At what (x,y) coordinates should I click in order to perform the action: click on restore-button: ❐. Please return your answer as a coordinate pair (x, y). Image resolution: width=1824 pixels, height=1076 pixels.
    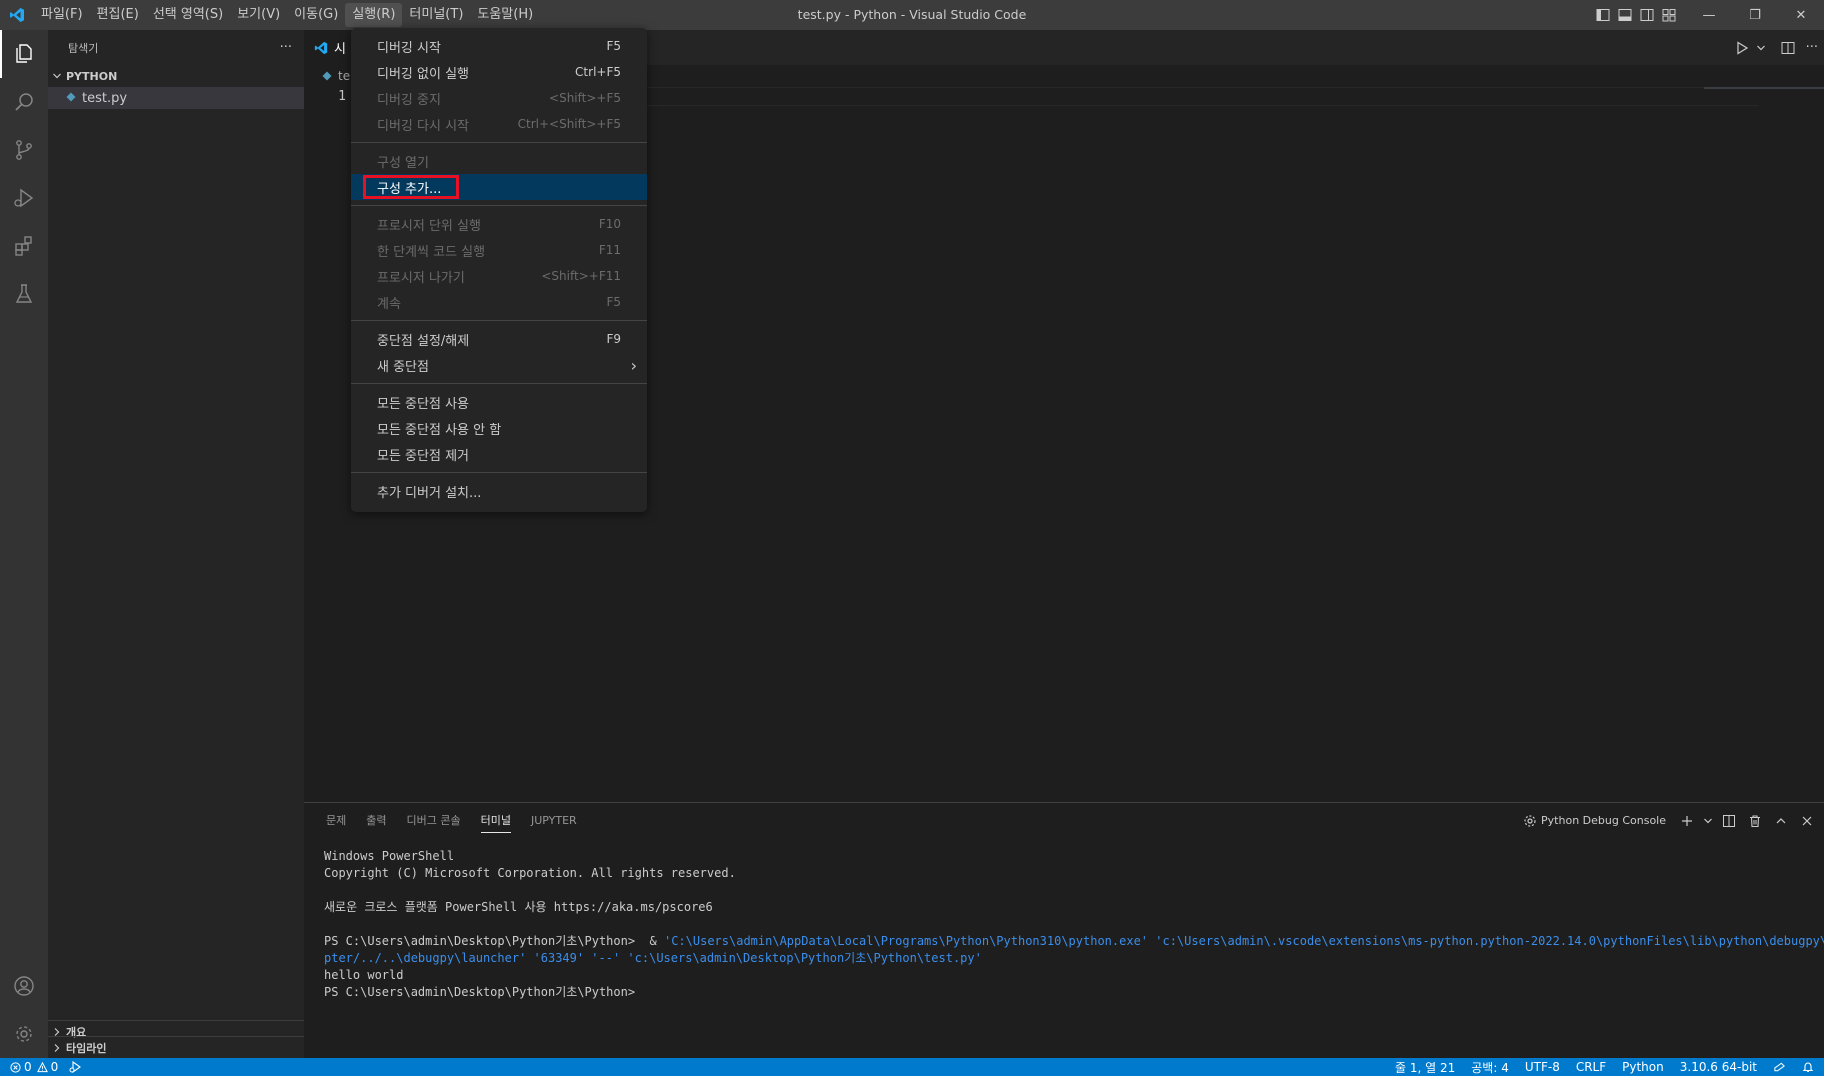
    Looking at the image, I should click on (1755, 15).